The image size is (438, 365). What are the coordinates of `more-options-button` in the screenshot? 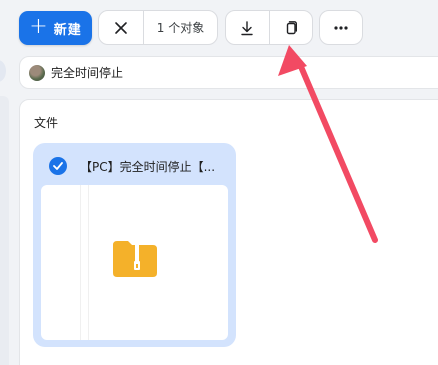 It's located at (341, 27).